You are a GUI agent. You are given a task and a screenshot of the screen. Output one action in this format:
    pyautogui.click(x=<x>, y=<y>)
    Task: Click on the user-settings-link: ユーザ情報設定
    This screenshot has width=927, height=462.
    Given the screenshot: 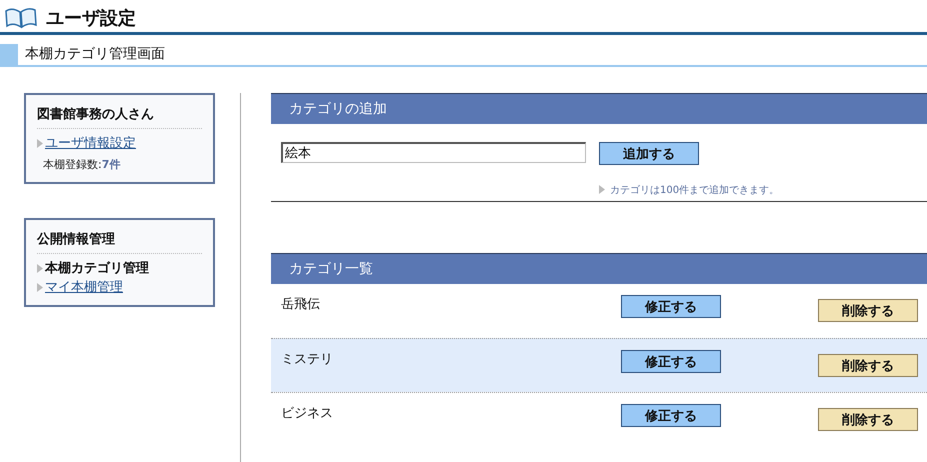 What is the action you would take?
    pyautogui.click(x=90, y=143)
    